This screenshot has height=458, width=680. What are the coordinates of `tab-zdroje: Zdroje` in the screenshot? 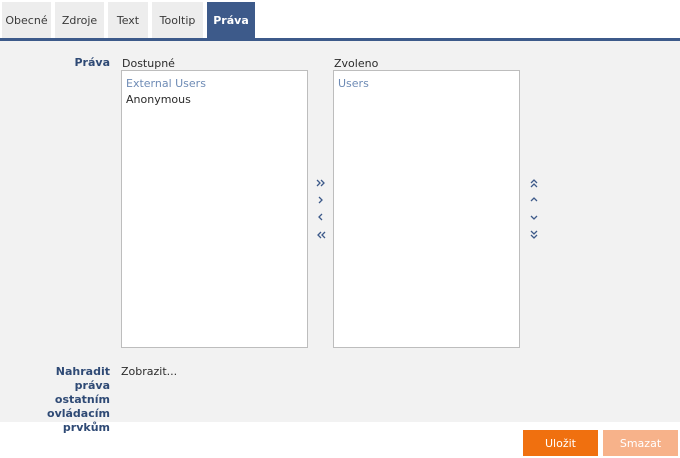 It's located at (79, 20).